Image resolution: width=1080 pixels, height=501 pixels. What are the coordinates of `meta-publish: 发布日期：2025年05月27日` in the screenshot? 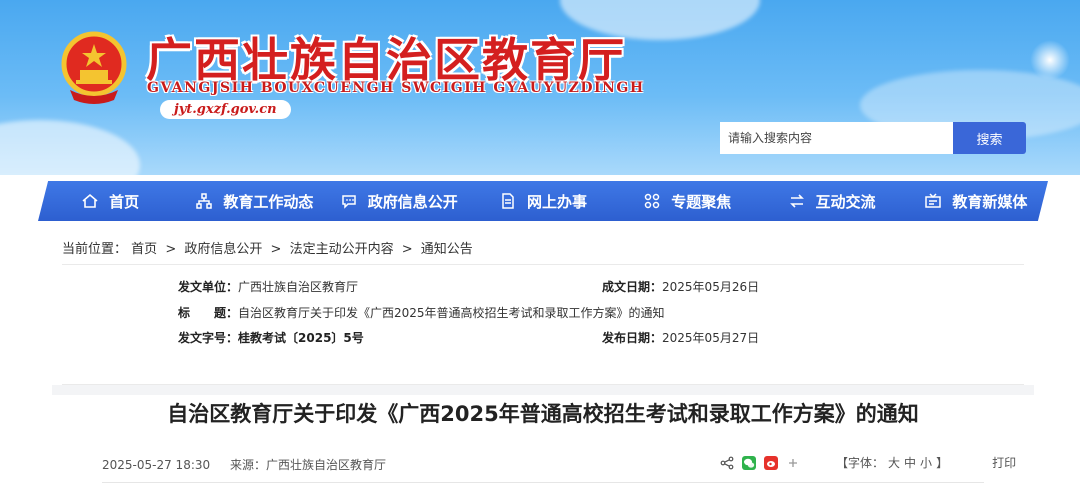 It's located at (680, 337).